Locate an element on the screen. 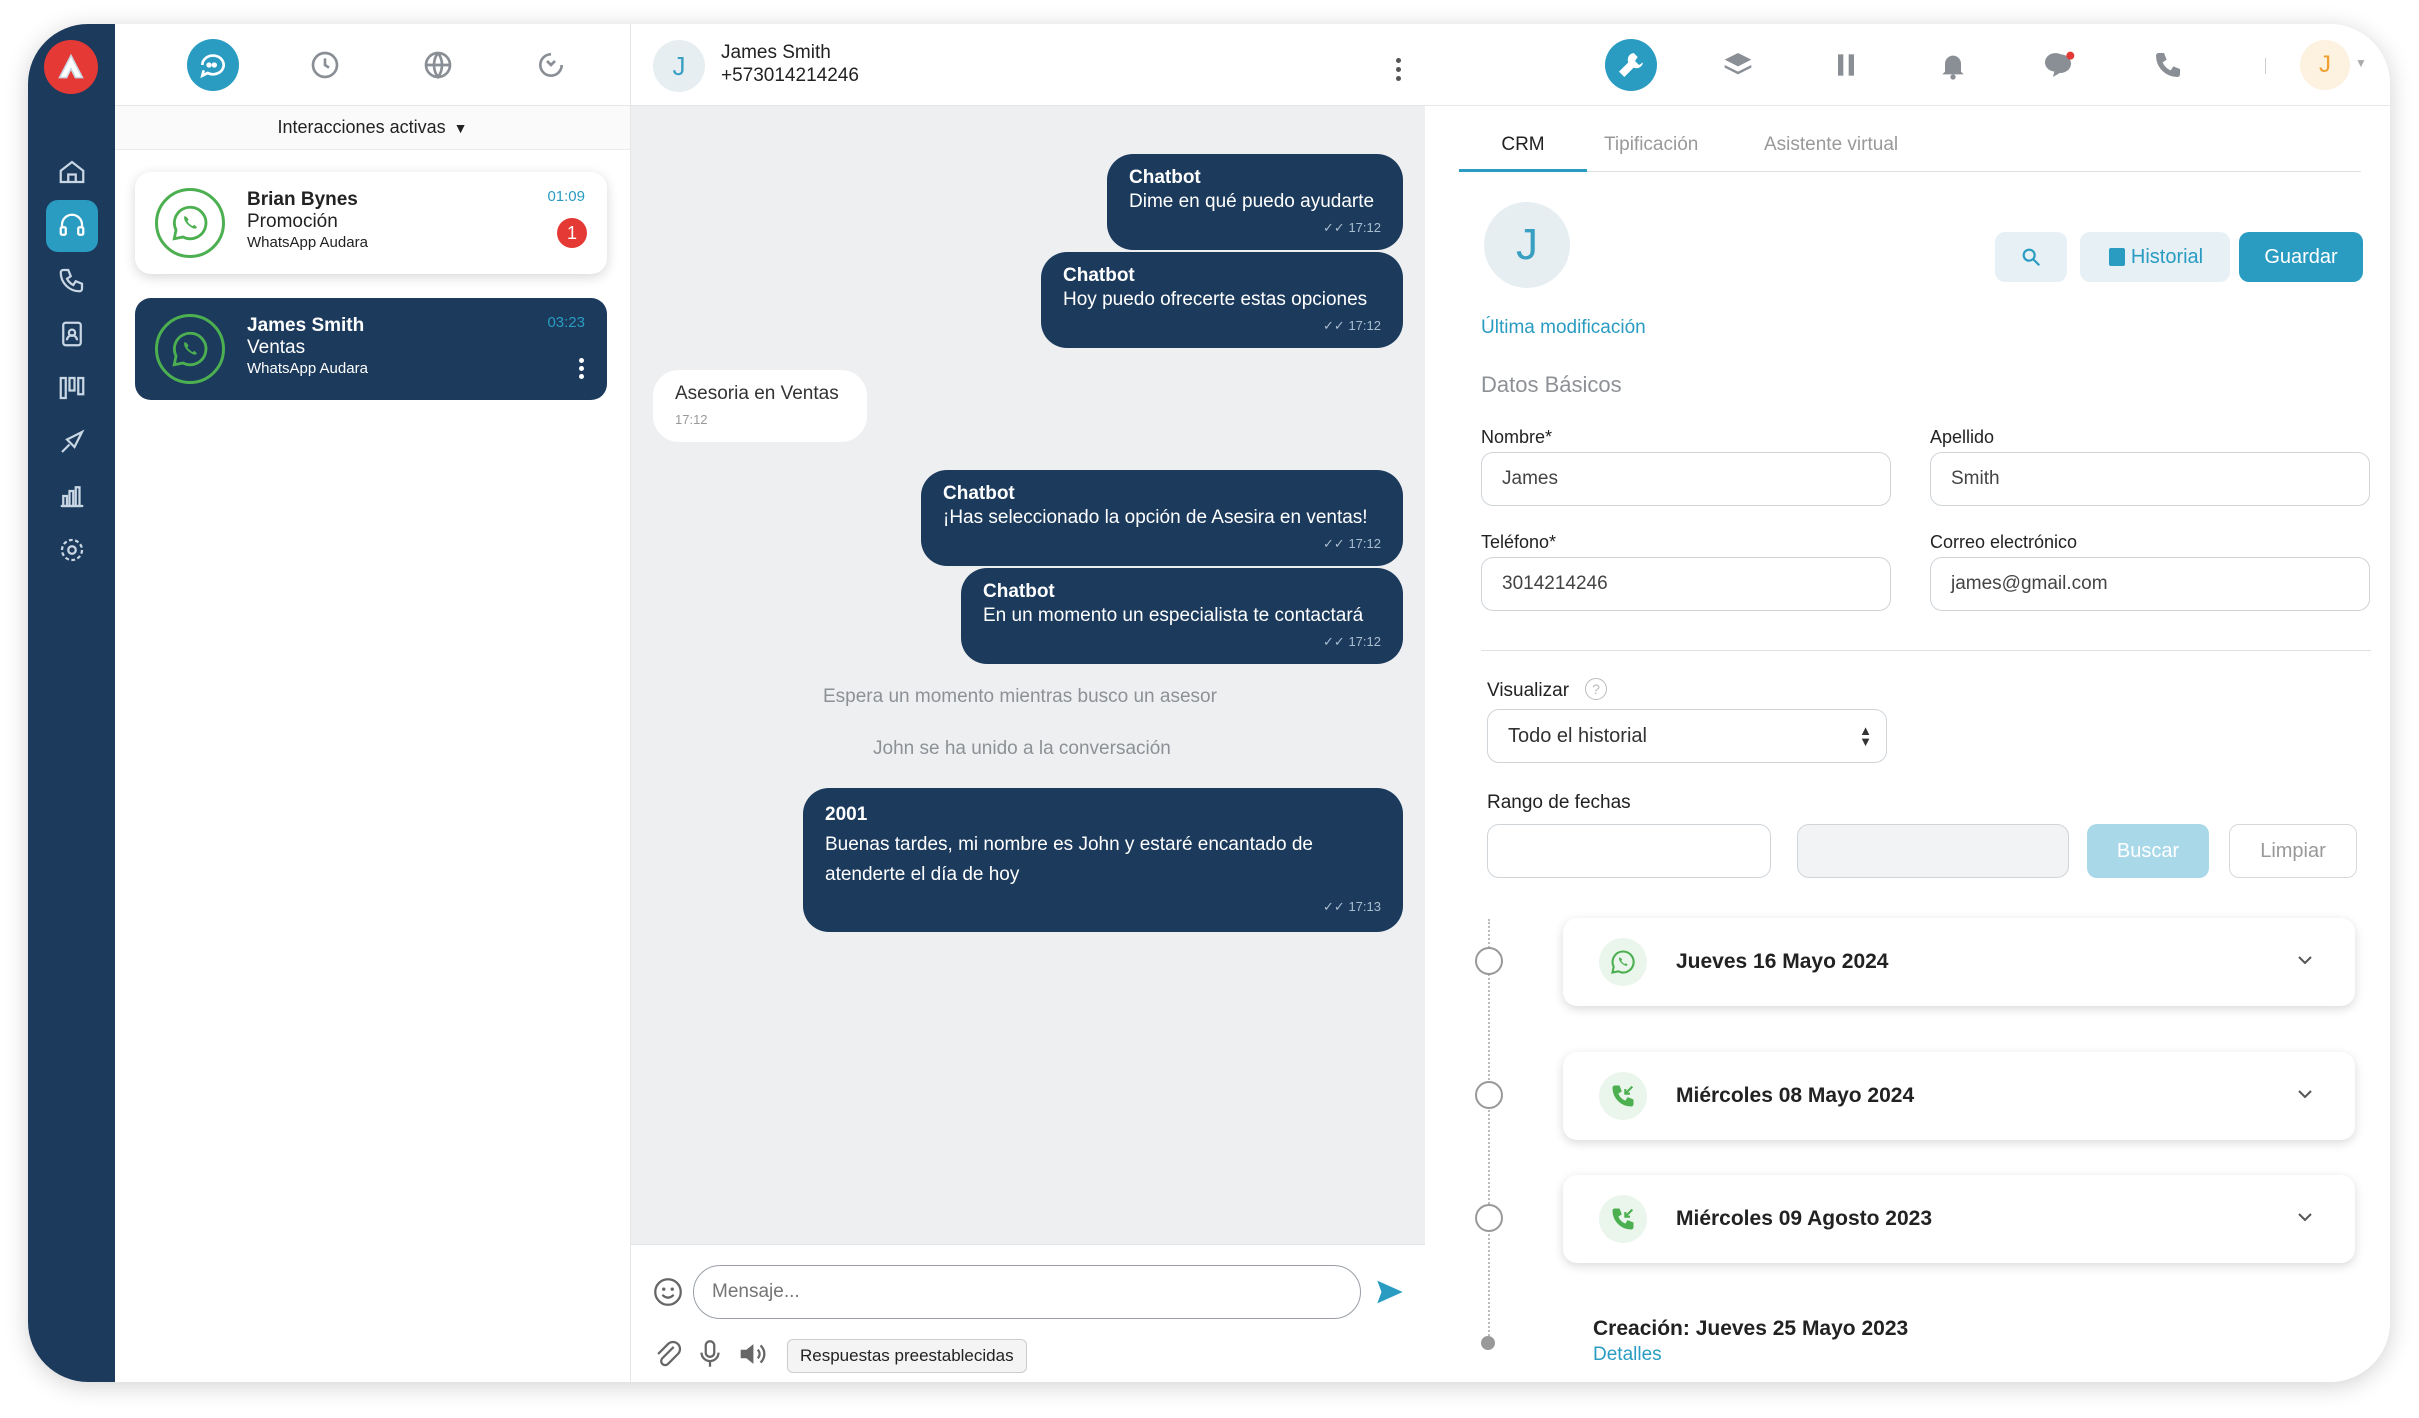  settings-icon is located at coordinates (72, 550).